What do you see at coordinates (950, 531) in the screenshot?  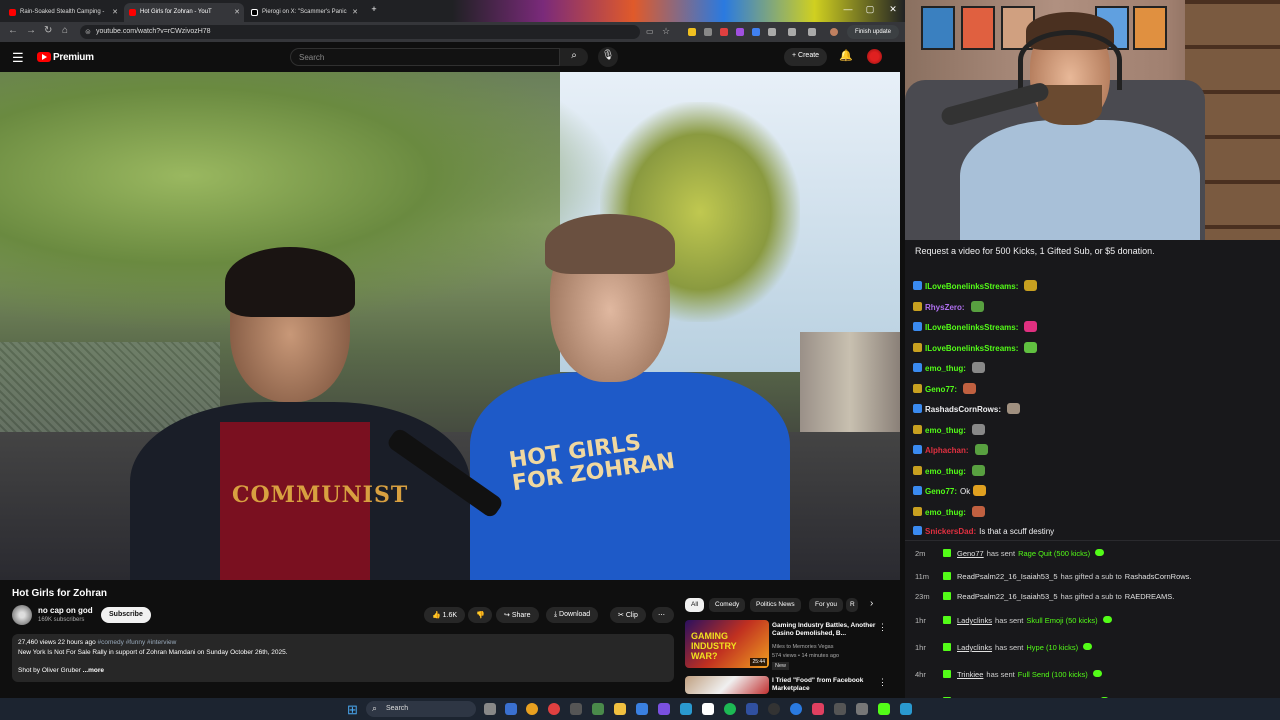 I see `chat-username: SnickersDad:` at bounding box center [950, 531].